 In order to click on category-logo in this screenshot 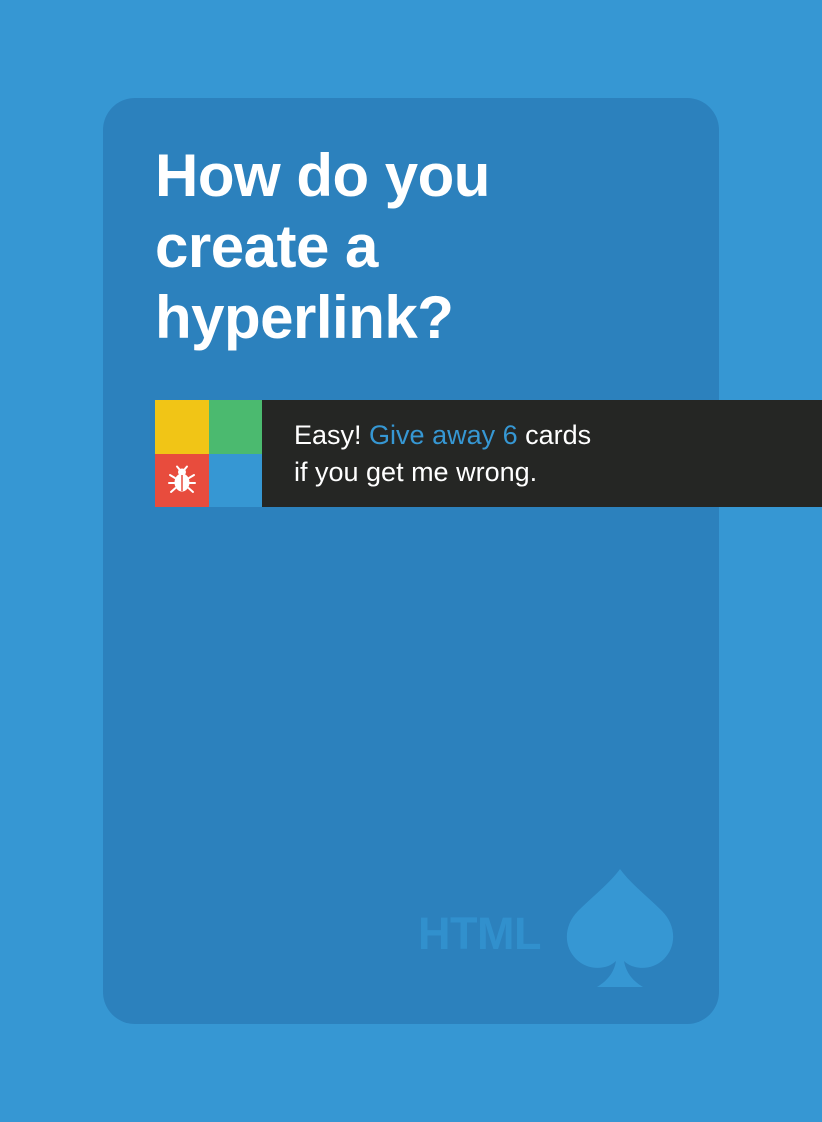, I will do `click(208, 453)`.